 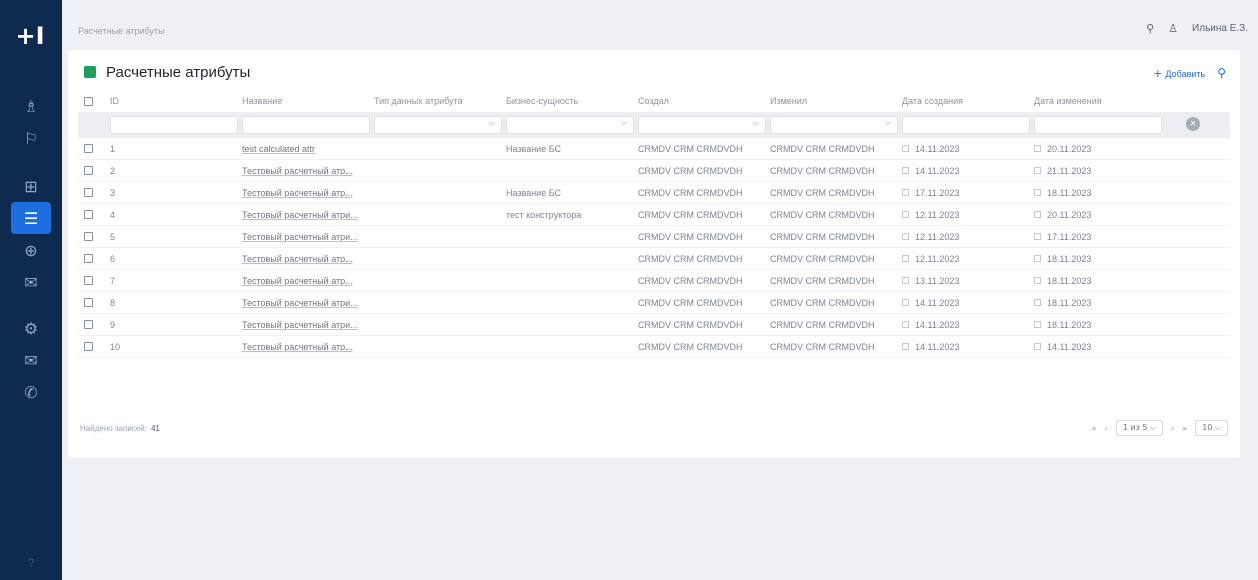 I want to click on total-value: 41, so click(x=155, y=428).